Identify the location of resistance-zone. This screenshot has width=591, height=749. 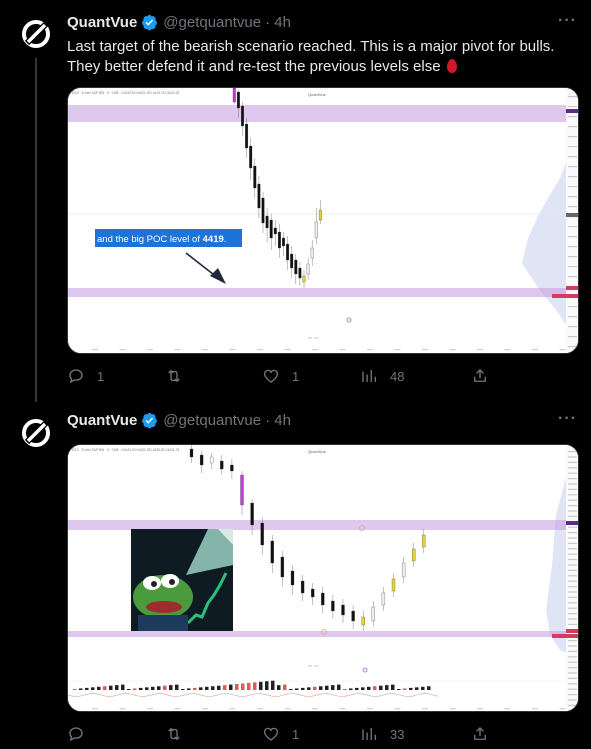
(317, 113).